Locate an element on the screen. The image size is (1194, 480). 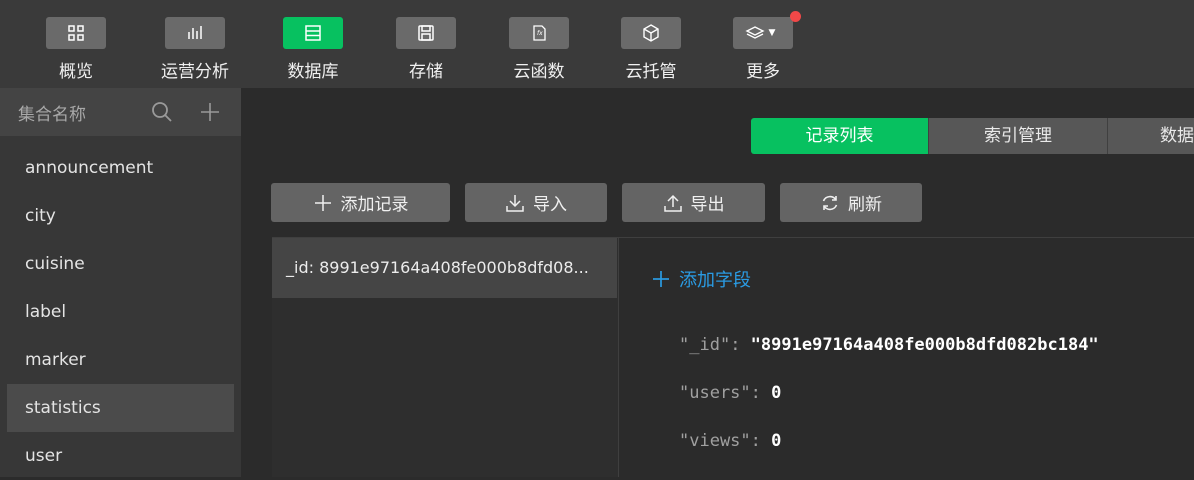
toolbar-label: 云托管 is located at coordinates (651, 72).